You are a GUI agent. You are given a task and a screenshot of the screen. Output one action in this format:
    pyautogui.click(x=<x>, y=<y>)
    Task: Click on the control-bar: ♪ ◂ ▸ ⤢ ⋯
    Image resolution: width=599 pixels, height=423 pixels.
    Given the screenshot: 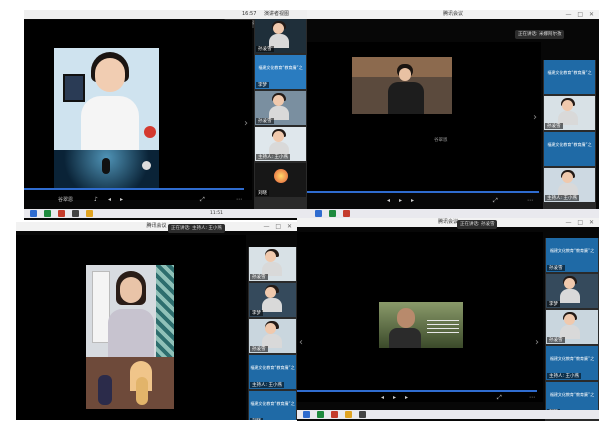 What is the action you would take?
    pyautogui.click(x=138, y=200)
    